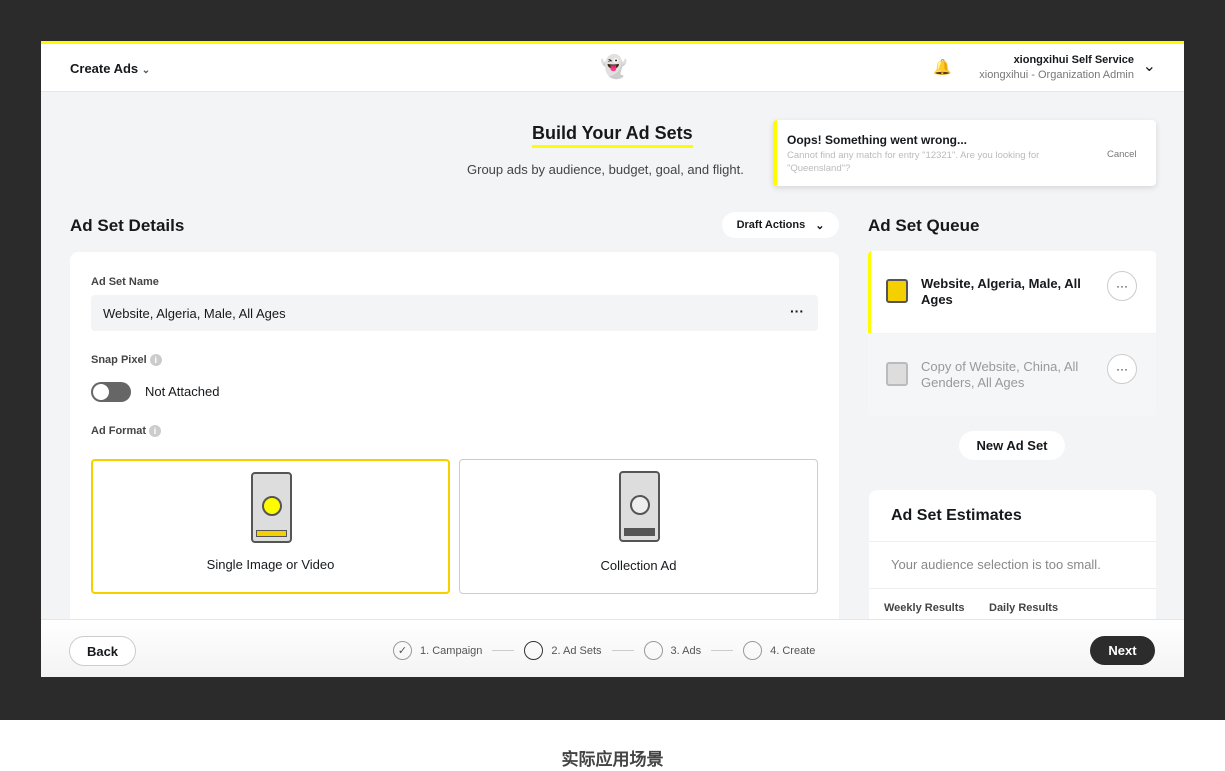 Image resolution: width=1225 pixels, height=771 pixels. I want to click on phone-collection-icon, so click(639, 506).